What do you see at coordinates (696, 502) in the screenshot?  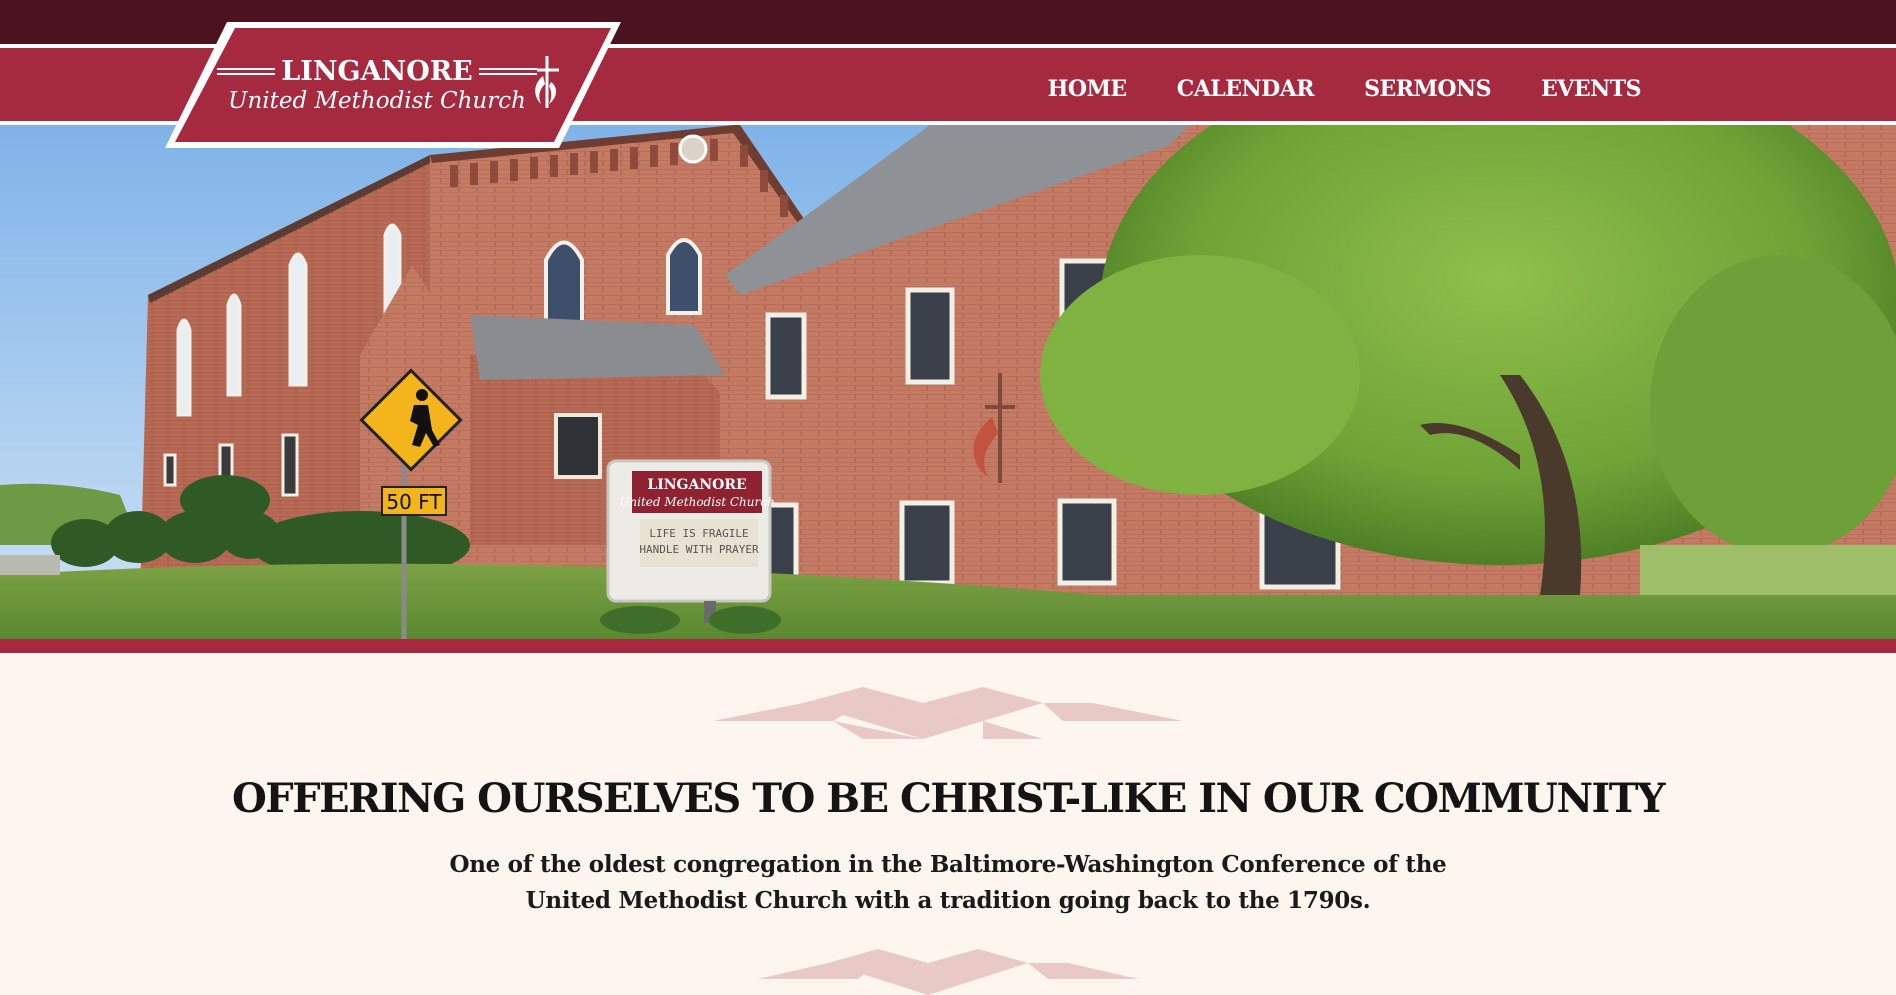 I see `sign-board-subtitle: United Methodist Church` at bounding box center [696, 502].